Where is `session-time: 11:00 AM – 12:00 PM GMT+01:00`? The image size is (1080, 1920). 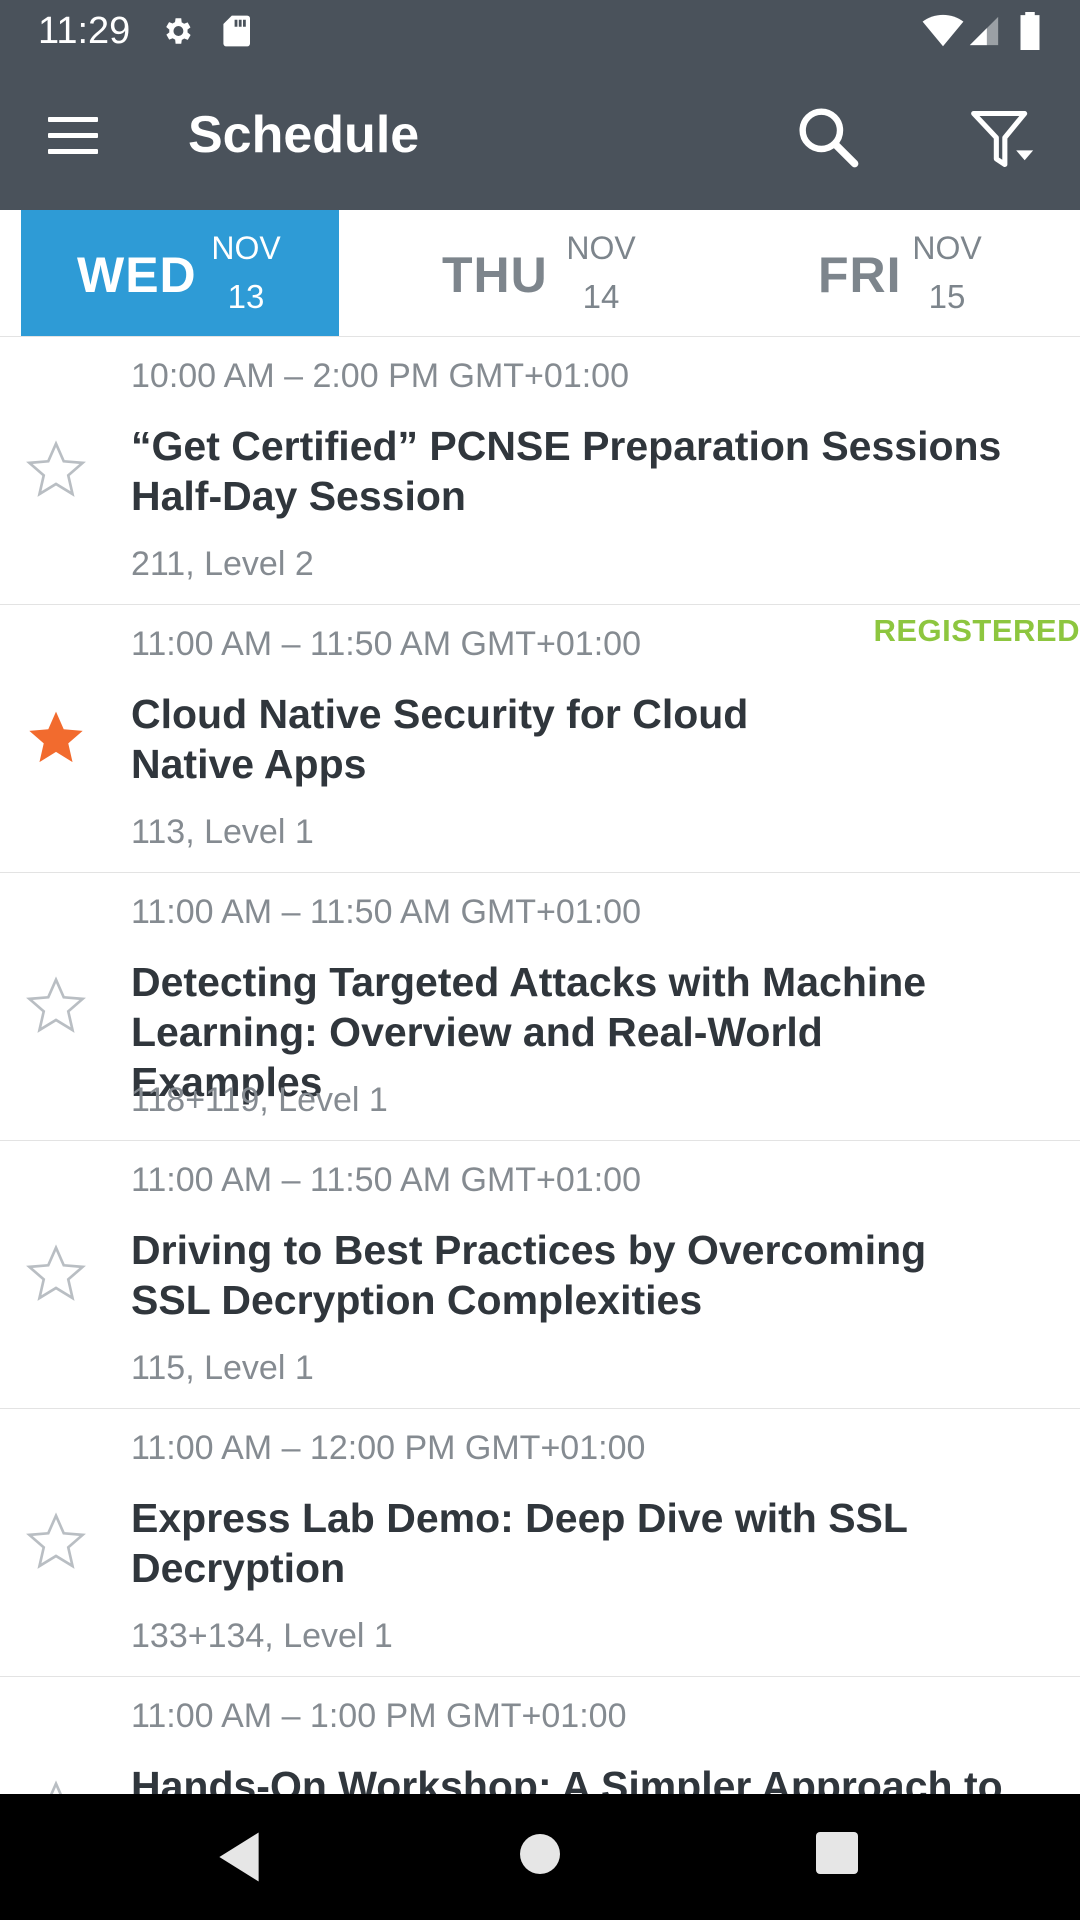 session-time: 11:00 AM – 12:00 PM GMT+01:00 is located at coordinates (388, 1448).